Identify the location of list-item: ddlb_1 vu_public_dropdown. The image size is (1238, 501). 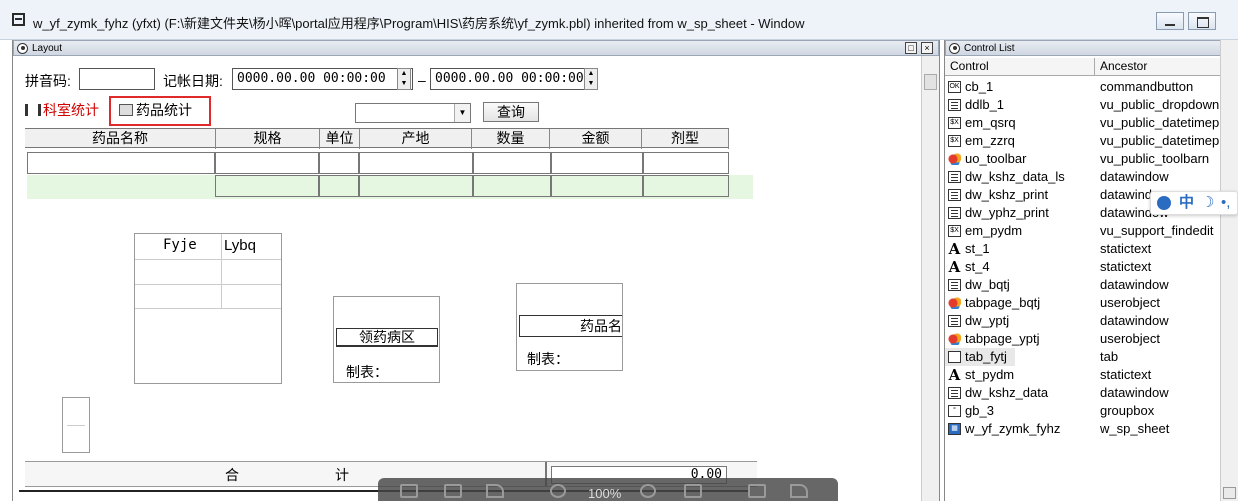
(1084, 105).